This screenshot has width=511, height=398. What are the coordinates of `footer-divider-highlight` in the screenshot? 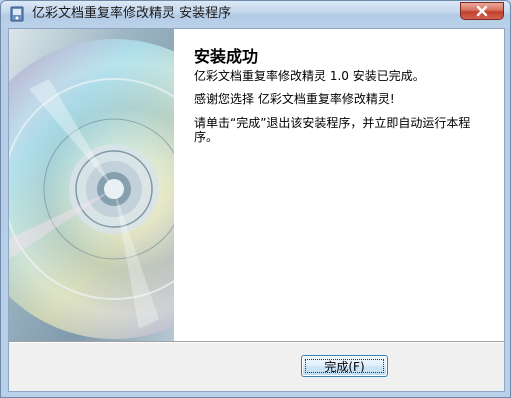 It's located at (256, 342).